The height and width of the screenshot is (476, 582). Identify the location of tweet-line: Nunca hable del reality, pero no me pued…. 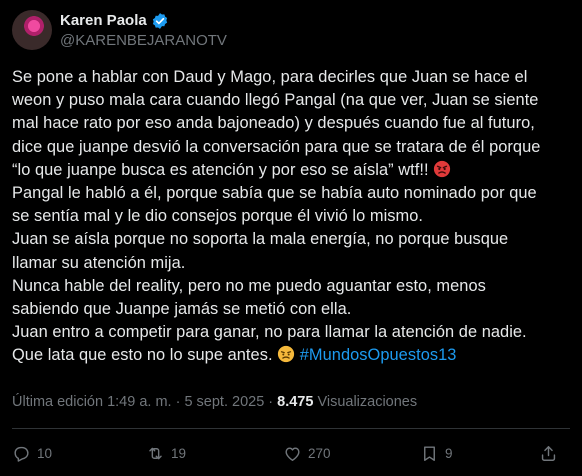
(249, 285).